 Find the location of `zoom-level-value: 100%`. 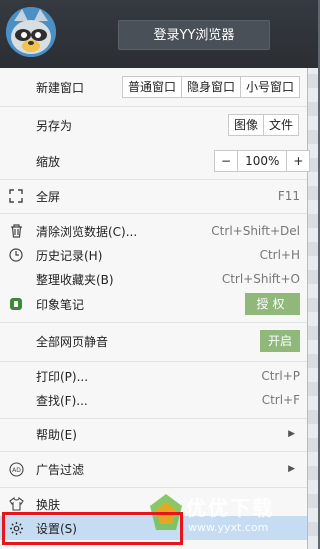

zoom-level-value: 100% is located at coordinates (263, 161).